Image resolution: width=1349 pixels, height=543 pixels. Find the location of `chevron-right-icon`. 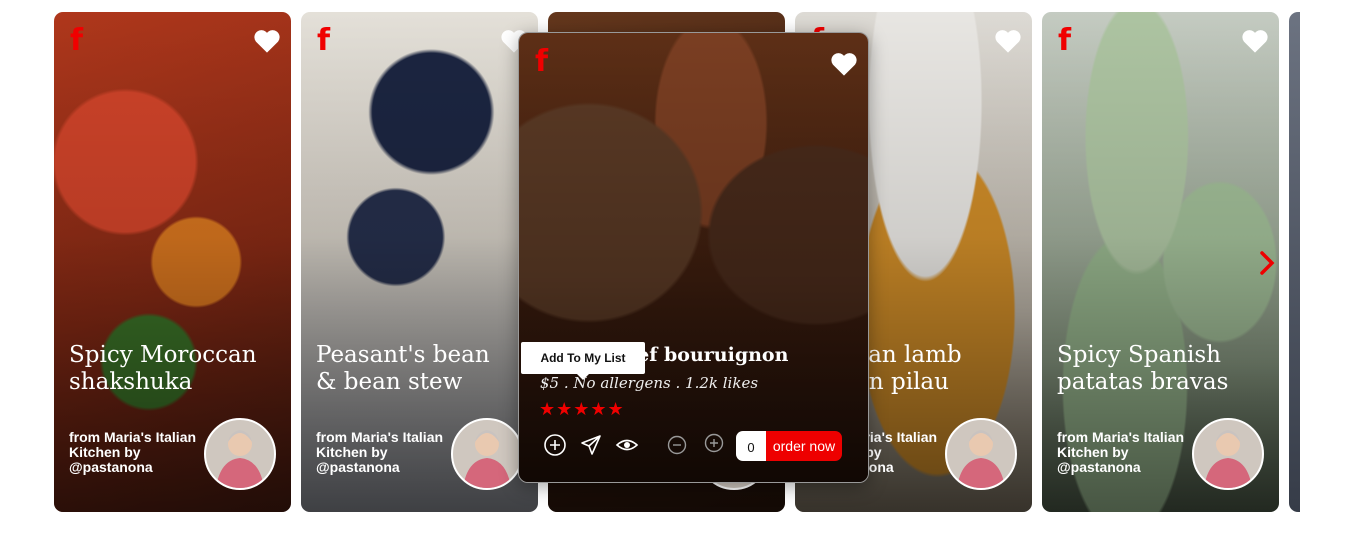

chevron-right-icon is located at coordinates (1267, 263).